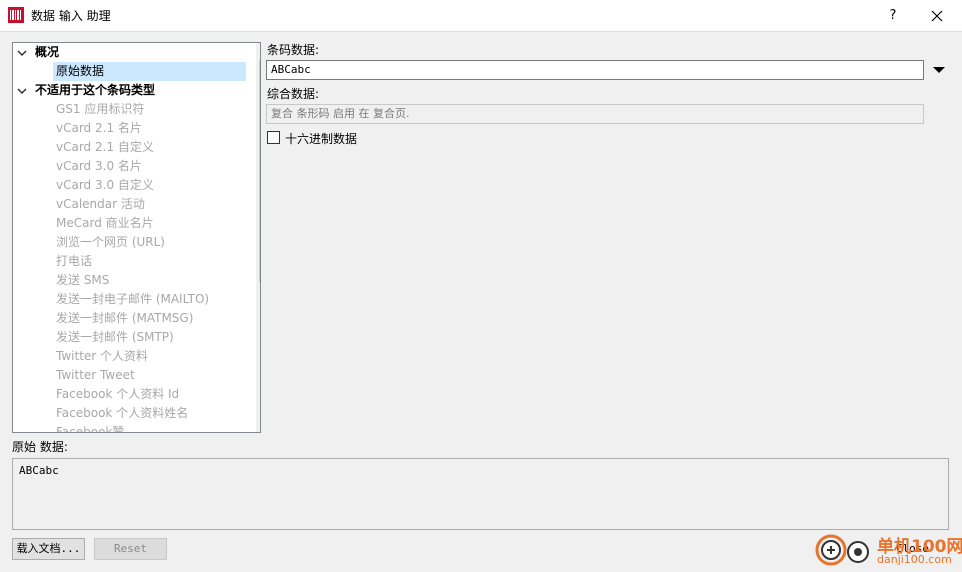  What do you see at coordinates (914, 559) in the screenshot?
I see `watermark-url: danji100.com` at bounding box center [914, 559].